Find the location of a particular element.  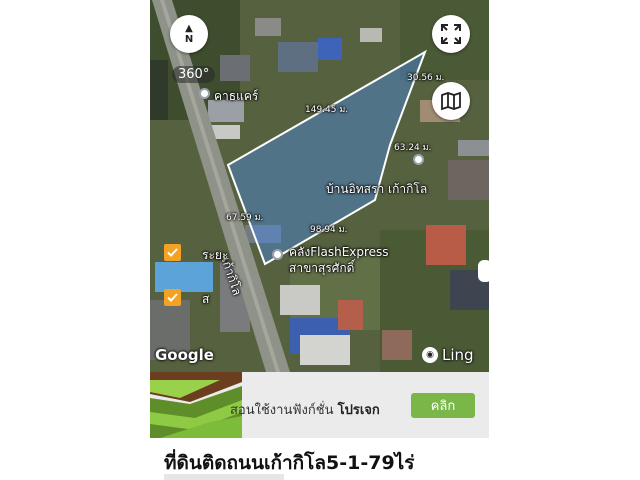

ling-label: Ling is located at coordinates (458, 355).